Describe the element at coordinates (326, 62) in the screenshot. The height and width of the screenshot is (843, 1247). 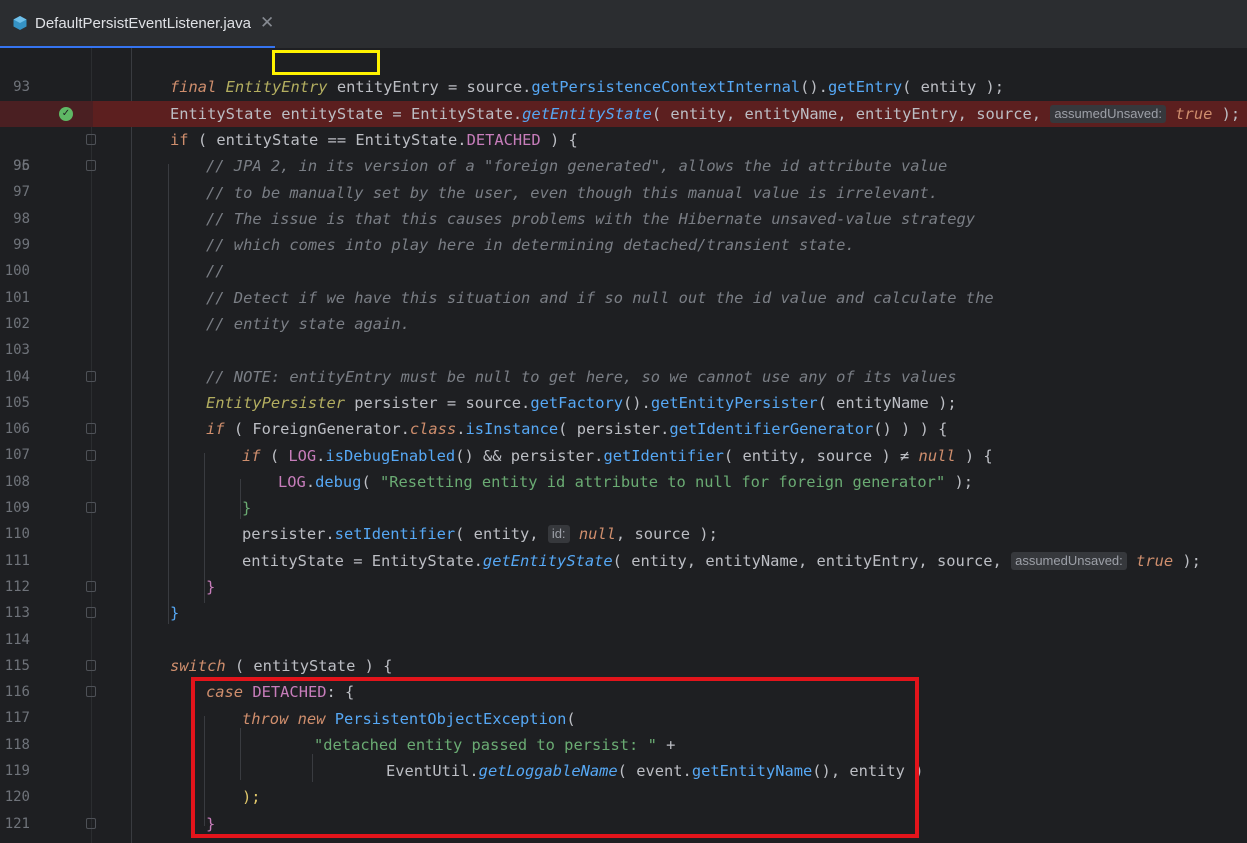
I see `highlight-box-entity-state` at that location.